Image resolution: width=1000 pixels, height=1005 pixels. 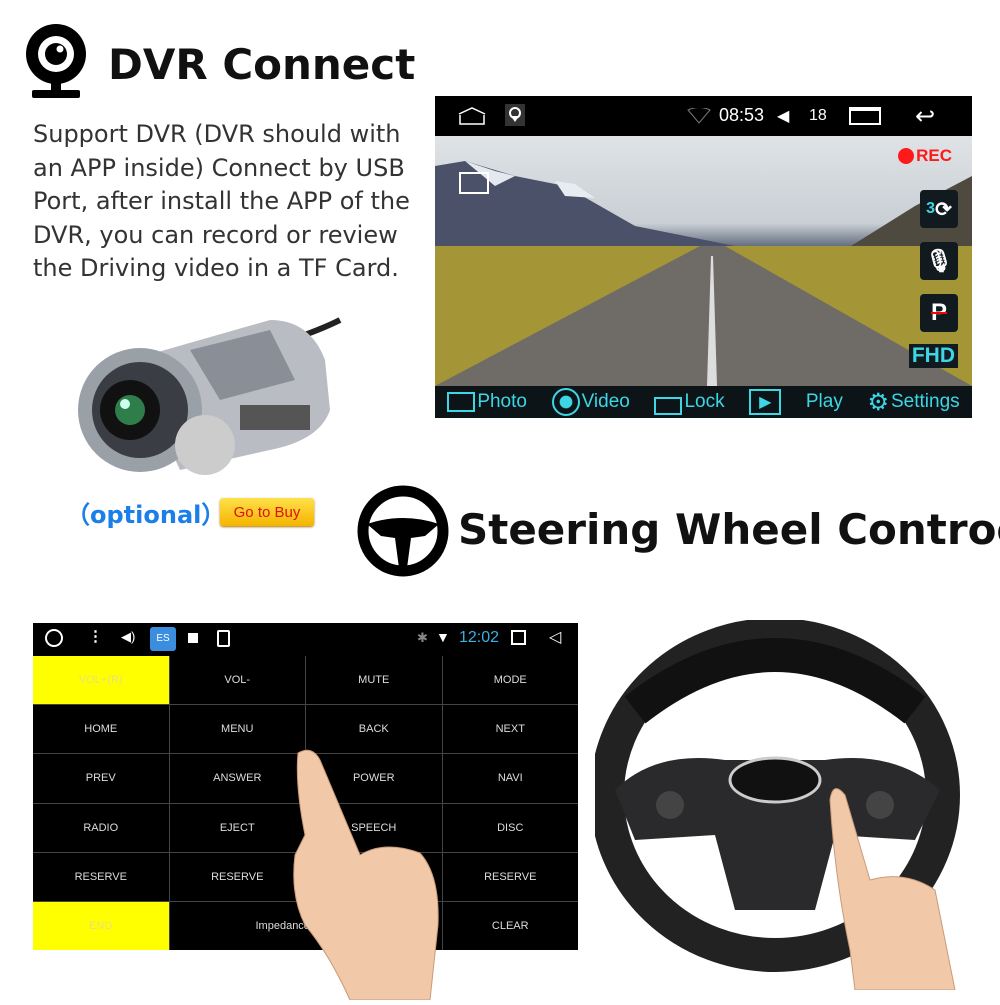 What do you see at coordinates (443, 637) in the screenshot?
I see `wifi-icon: ▼` at bounding box center [443, 637].